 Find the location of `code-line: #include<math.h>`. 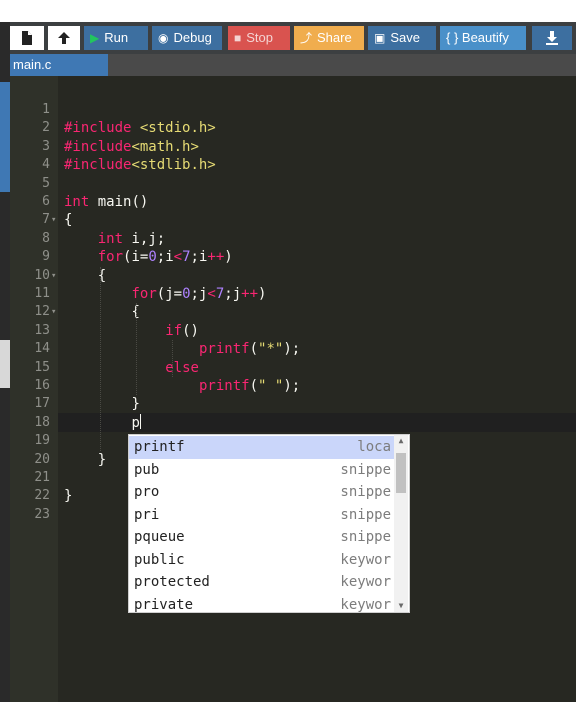

code-line: #include<math.h> is located at coordinates (131, 146).